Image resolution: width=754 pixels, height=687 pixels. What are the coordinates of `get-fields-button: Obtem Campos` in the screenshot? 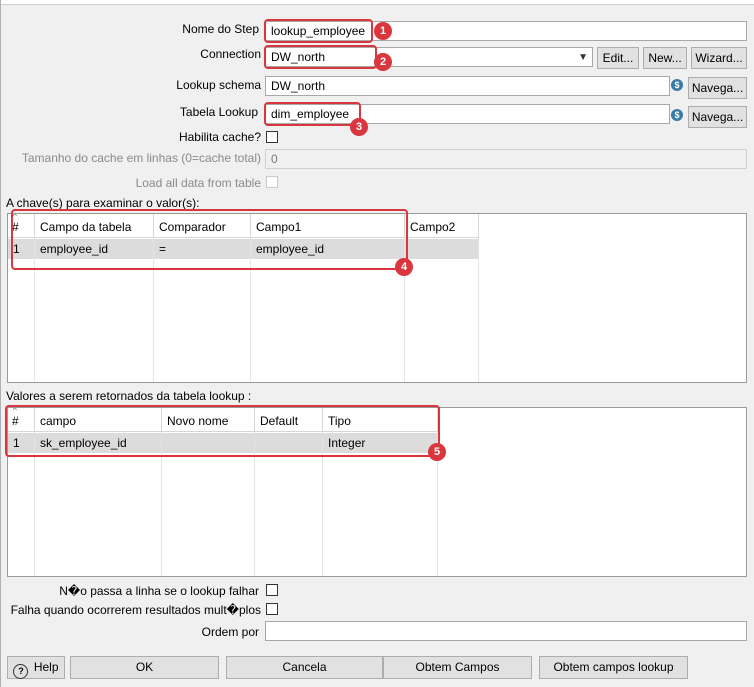 It's located at (457, 667).